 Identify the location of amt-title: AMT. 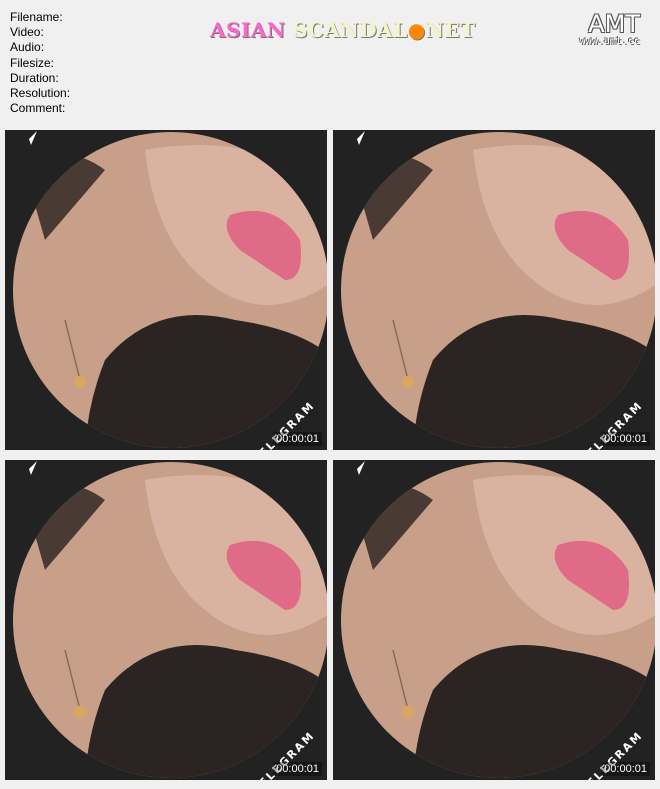
(614, 24).